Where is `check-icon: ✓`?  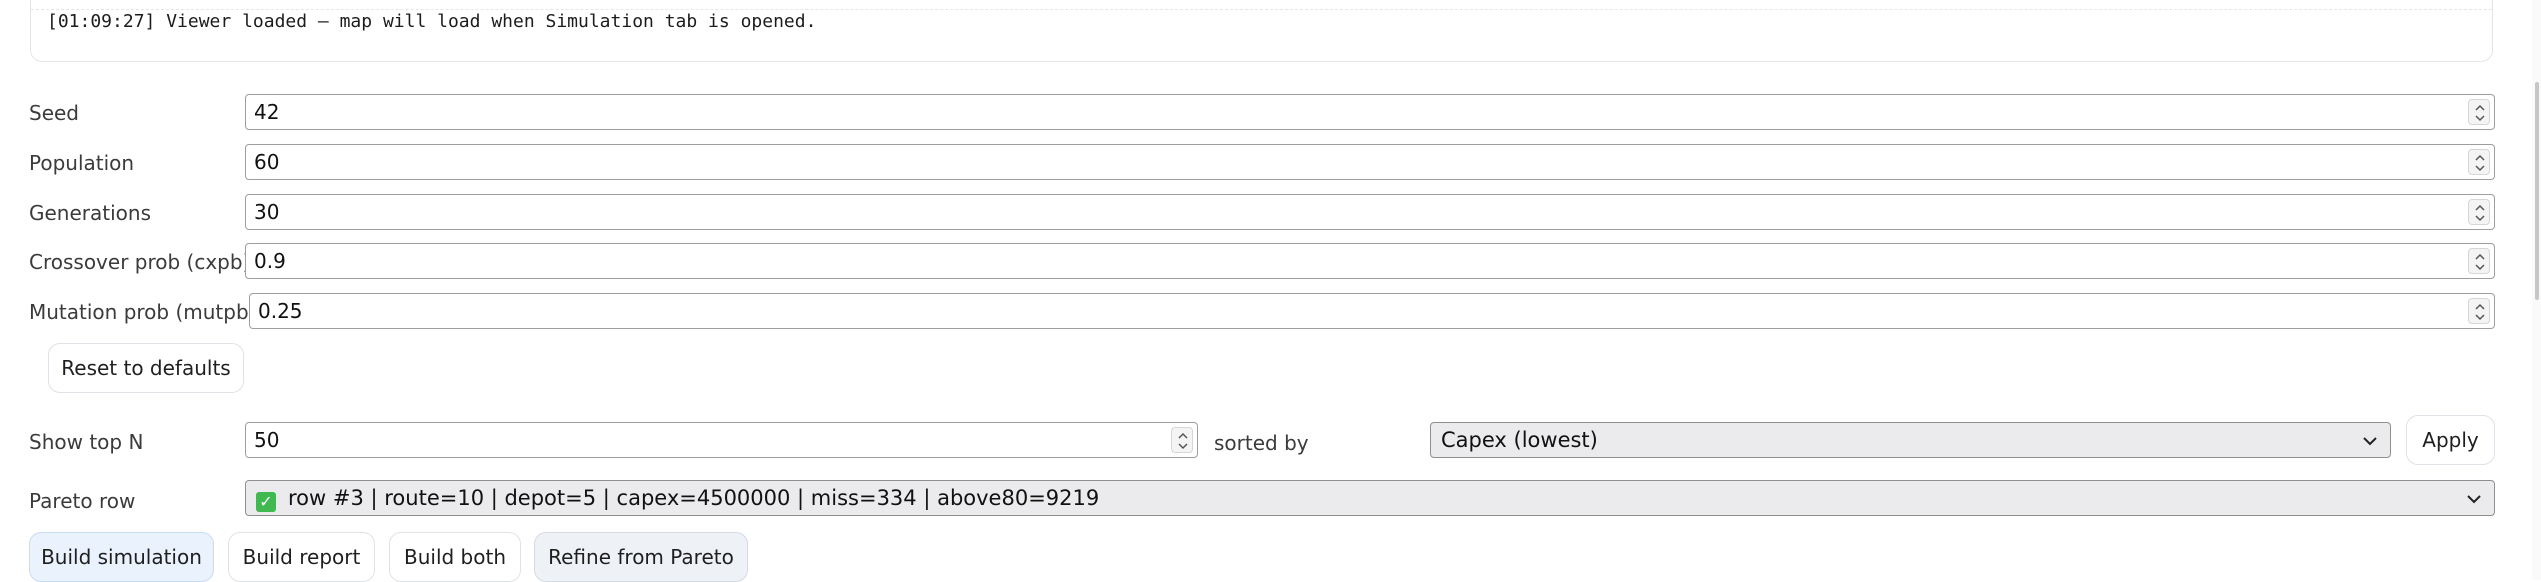 check-icon: ✓ is located at coordinates (266, 502).